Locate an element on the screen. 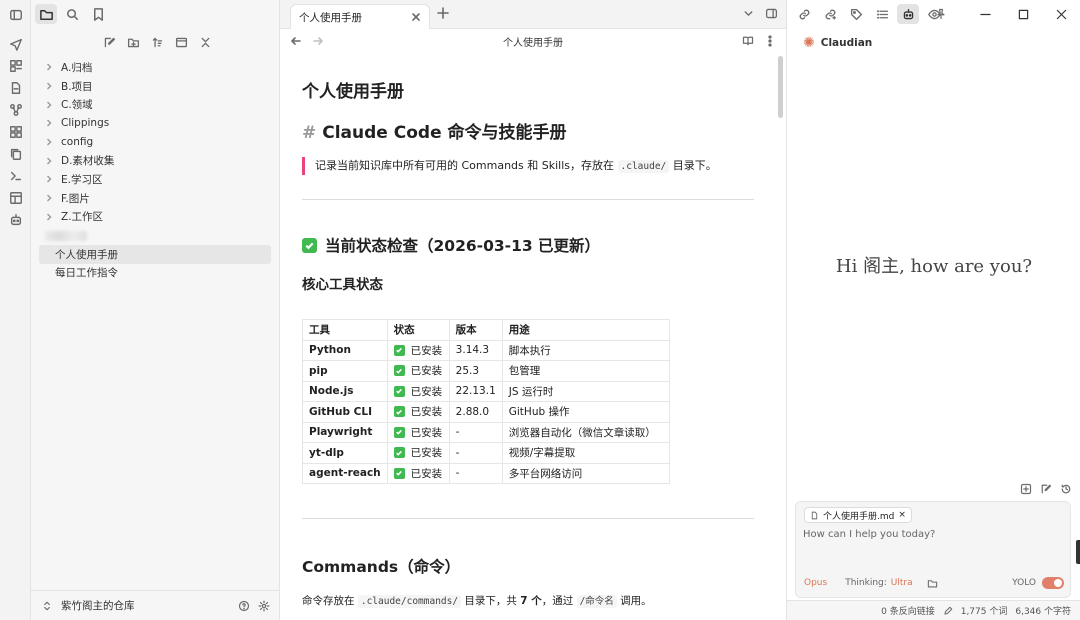 The image size is (1080, 620). vault-switcher: 紫竹阁主的仓库 is located at coordinates (155, 605).